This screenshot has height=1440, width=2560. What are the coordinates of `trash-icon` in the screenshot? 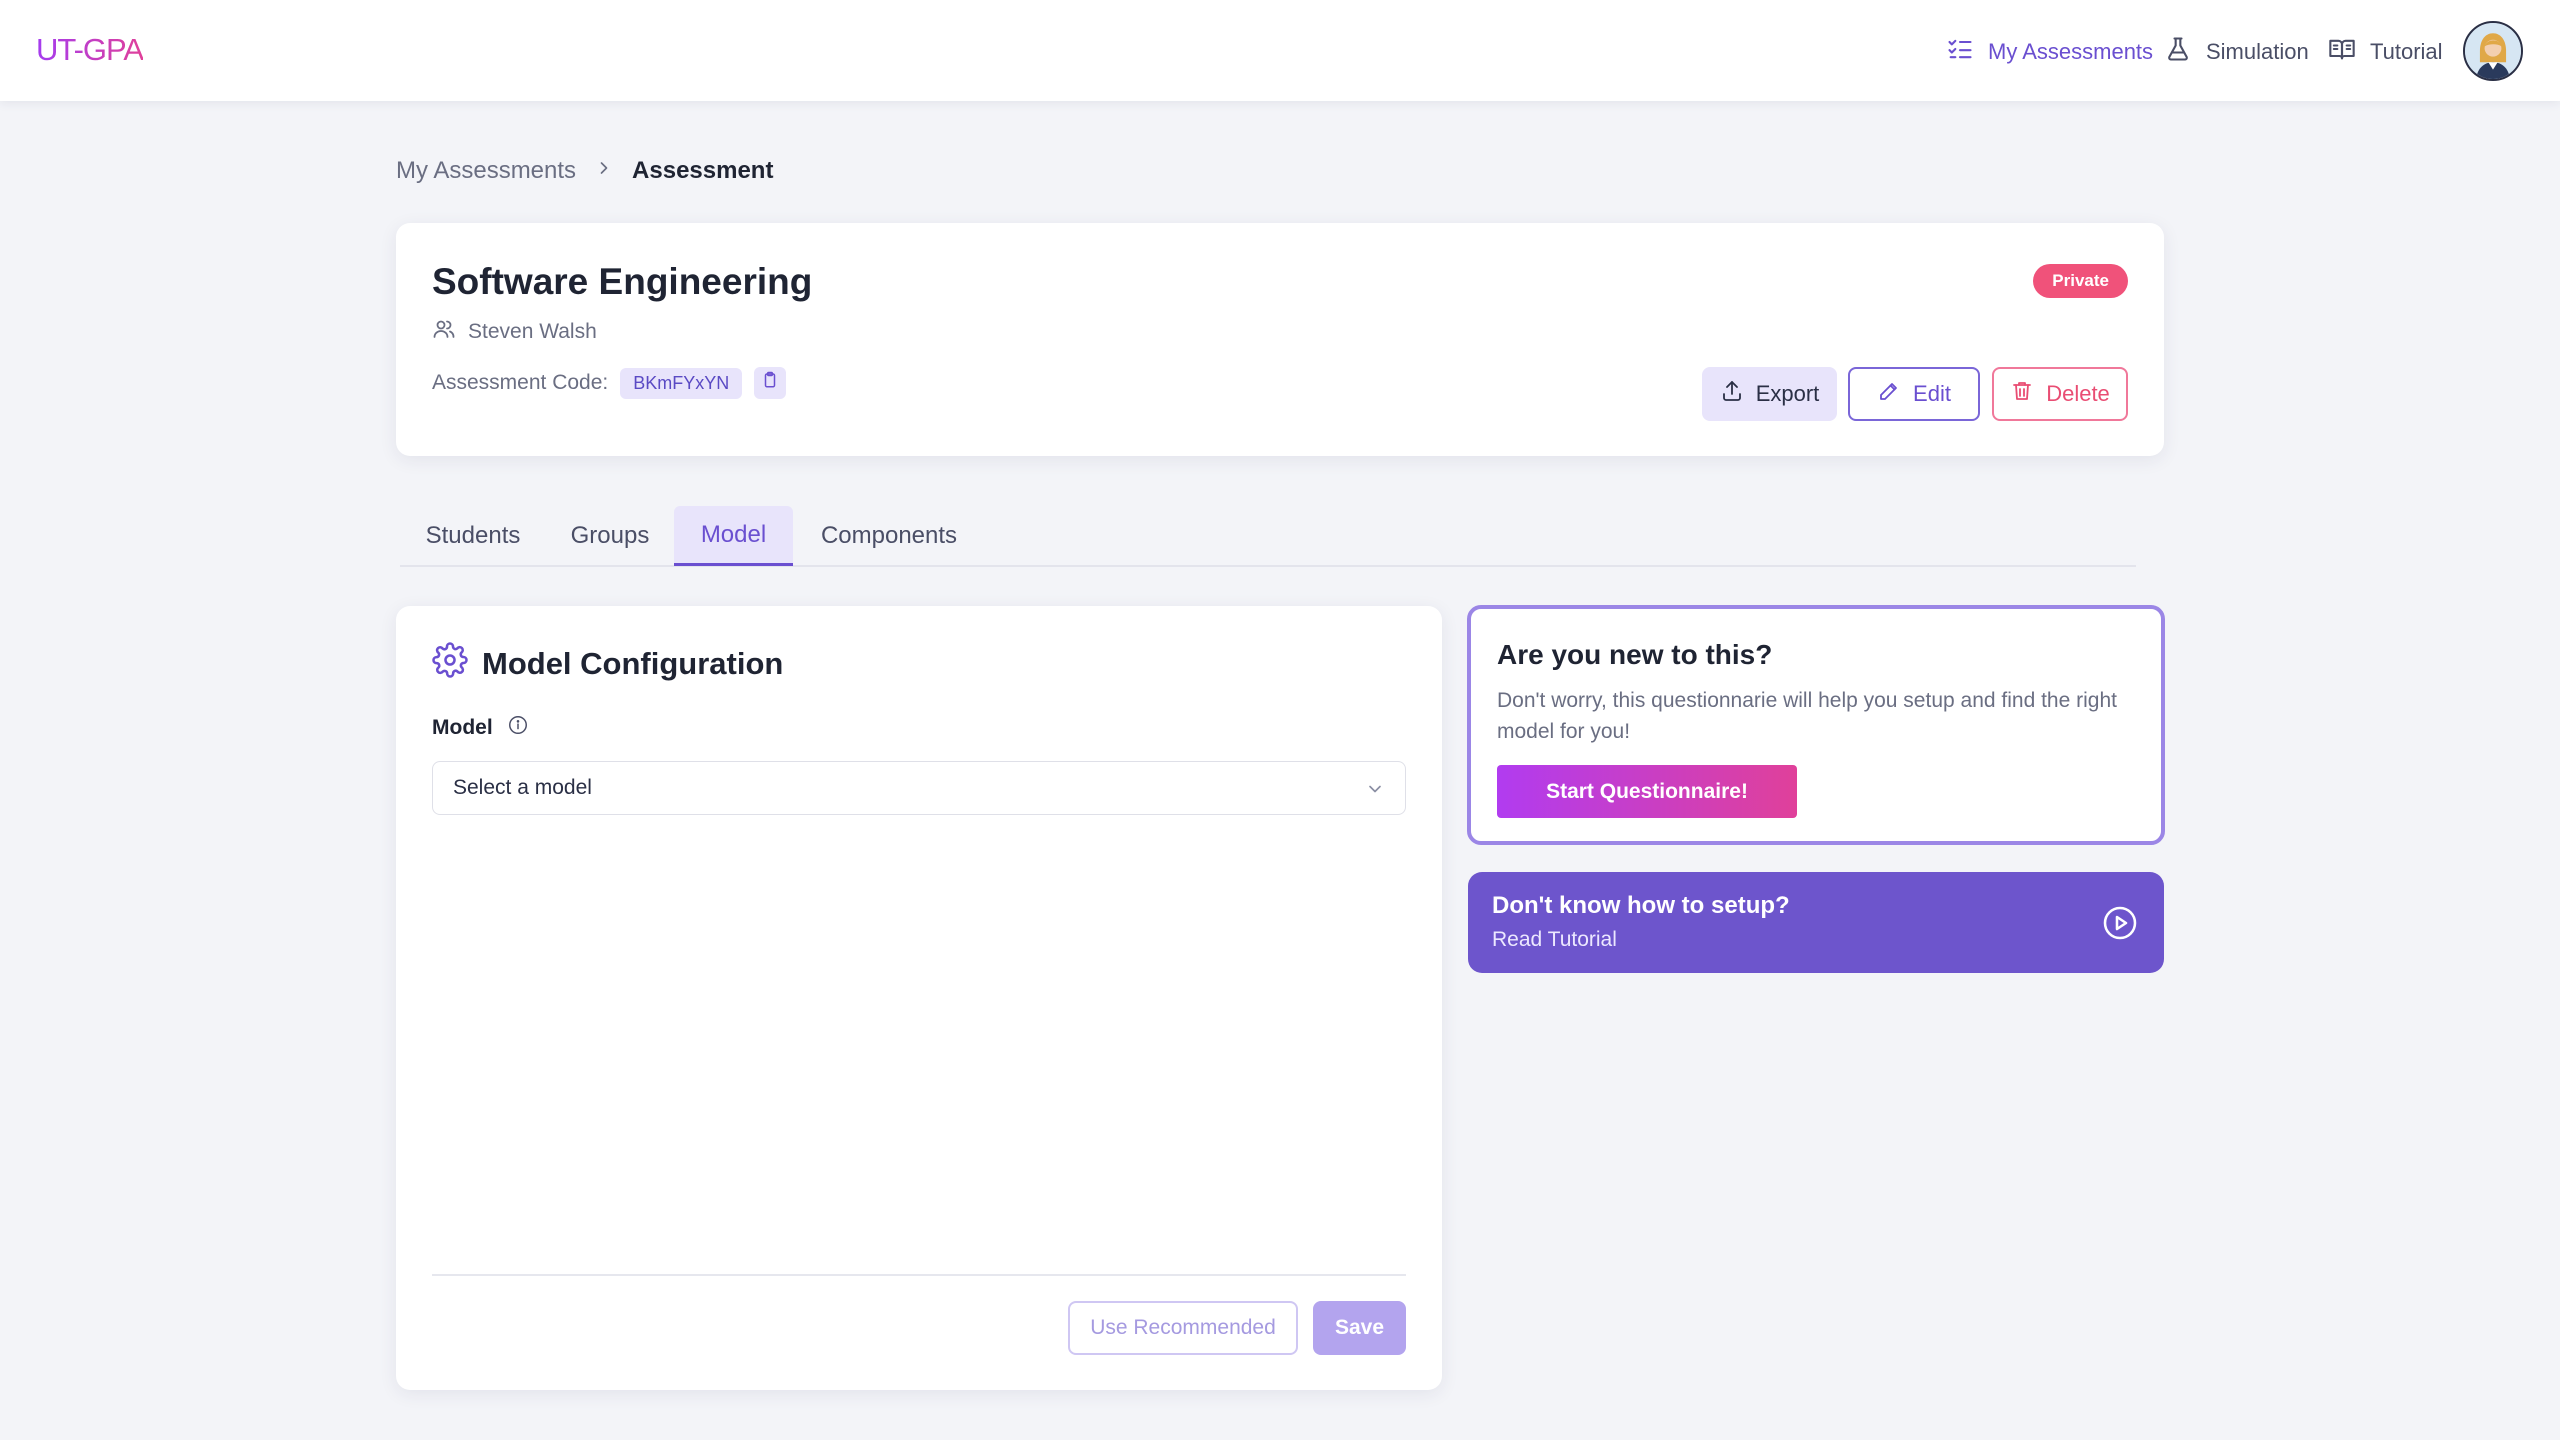 It's located at (2022, 394).